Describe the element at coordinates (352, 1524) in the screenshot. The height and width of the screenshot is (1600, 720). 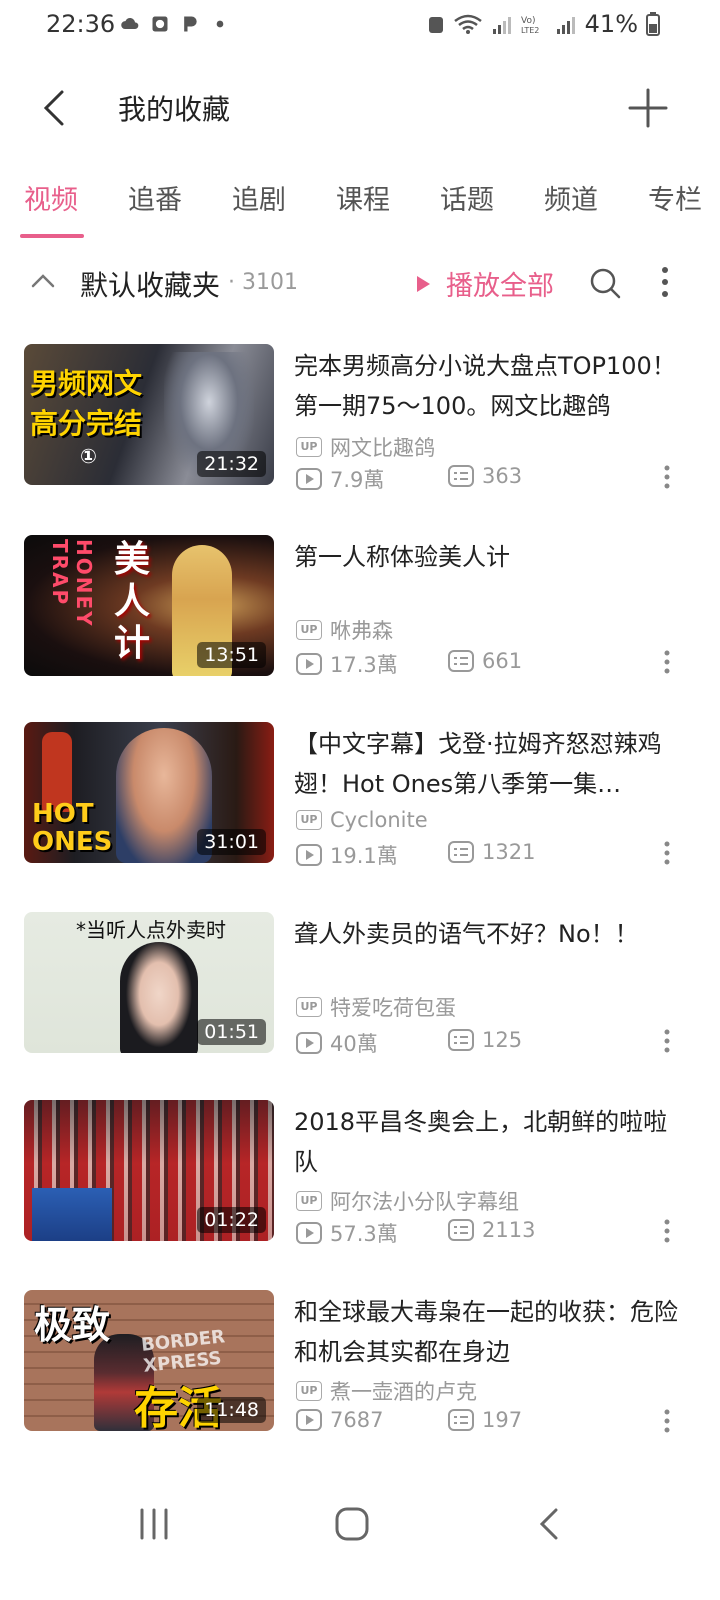
I see `home-icon` at that location.